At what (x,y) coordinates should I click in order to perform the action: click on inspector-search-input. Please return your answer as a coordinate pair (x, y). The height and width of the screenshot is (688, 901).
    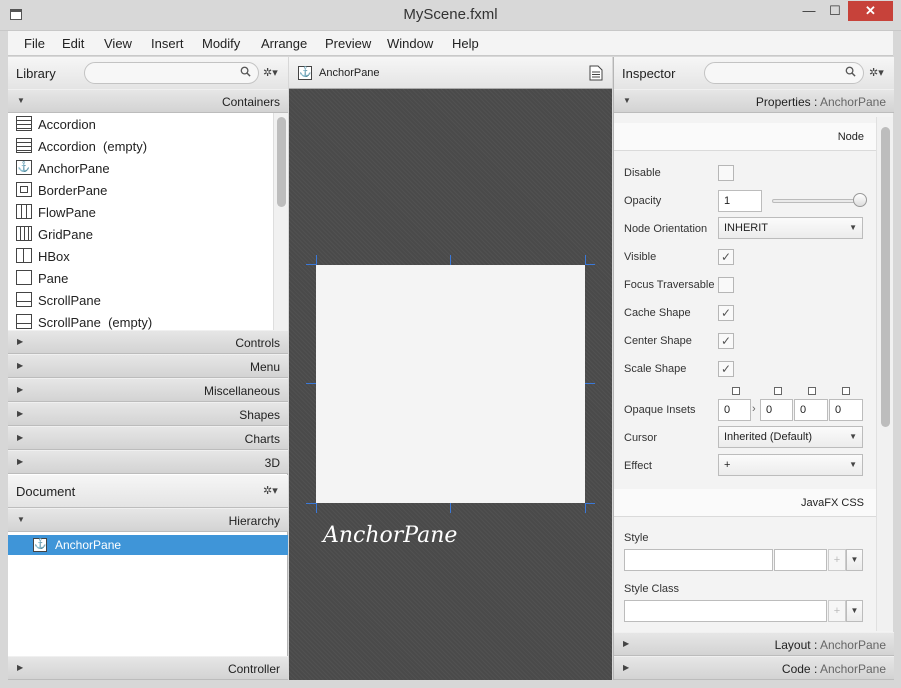
    Looking at the image, I should click on (784, 73).